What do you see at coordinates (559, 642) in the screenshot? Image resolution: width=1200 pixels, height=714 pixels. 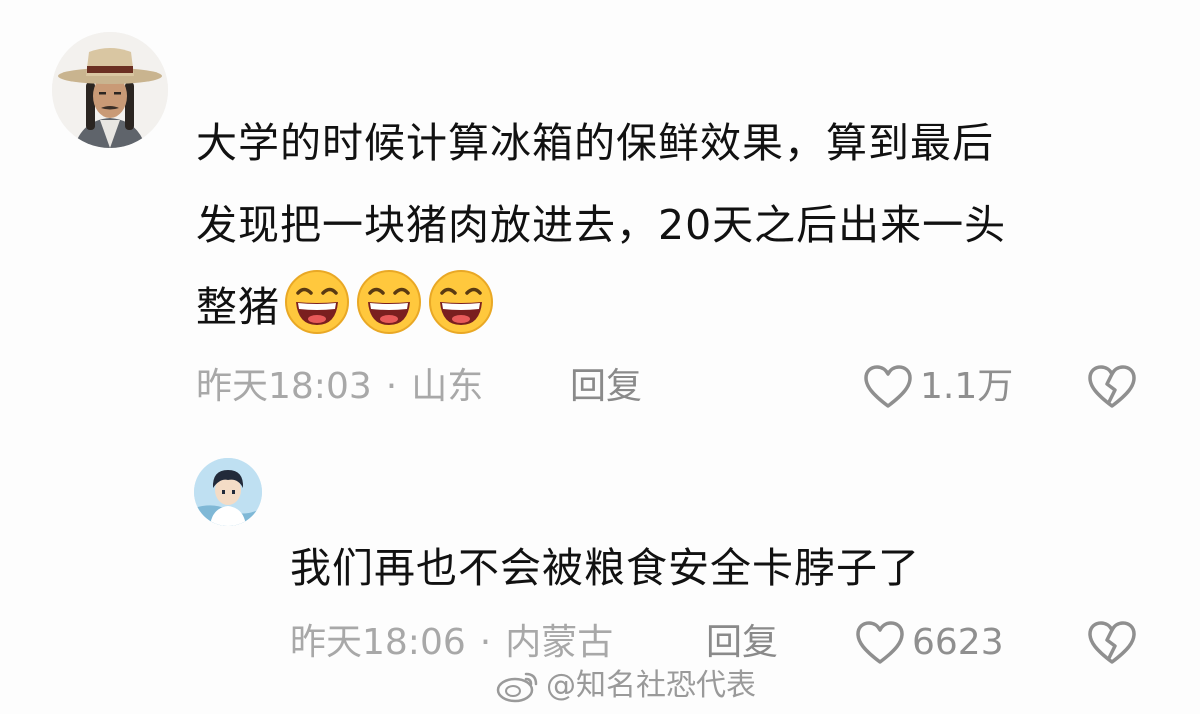 I see `reply-location: 内蒙古` at bounding box center [559, 642].